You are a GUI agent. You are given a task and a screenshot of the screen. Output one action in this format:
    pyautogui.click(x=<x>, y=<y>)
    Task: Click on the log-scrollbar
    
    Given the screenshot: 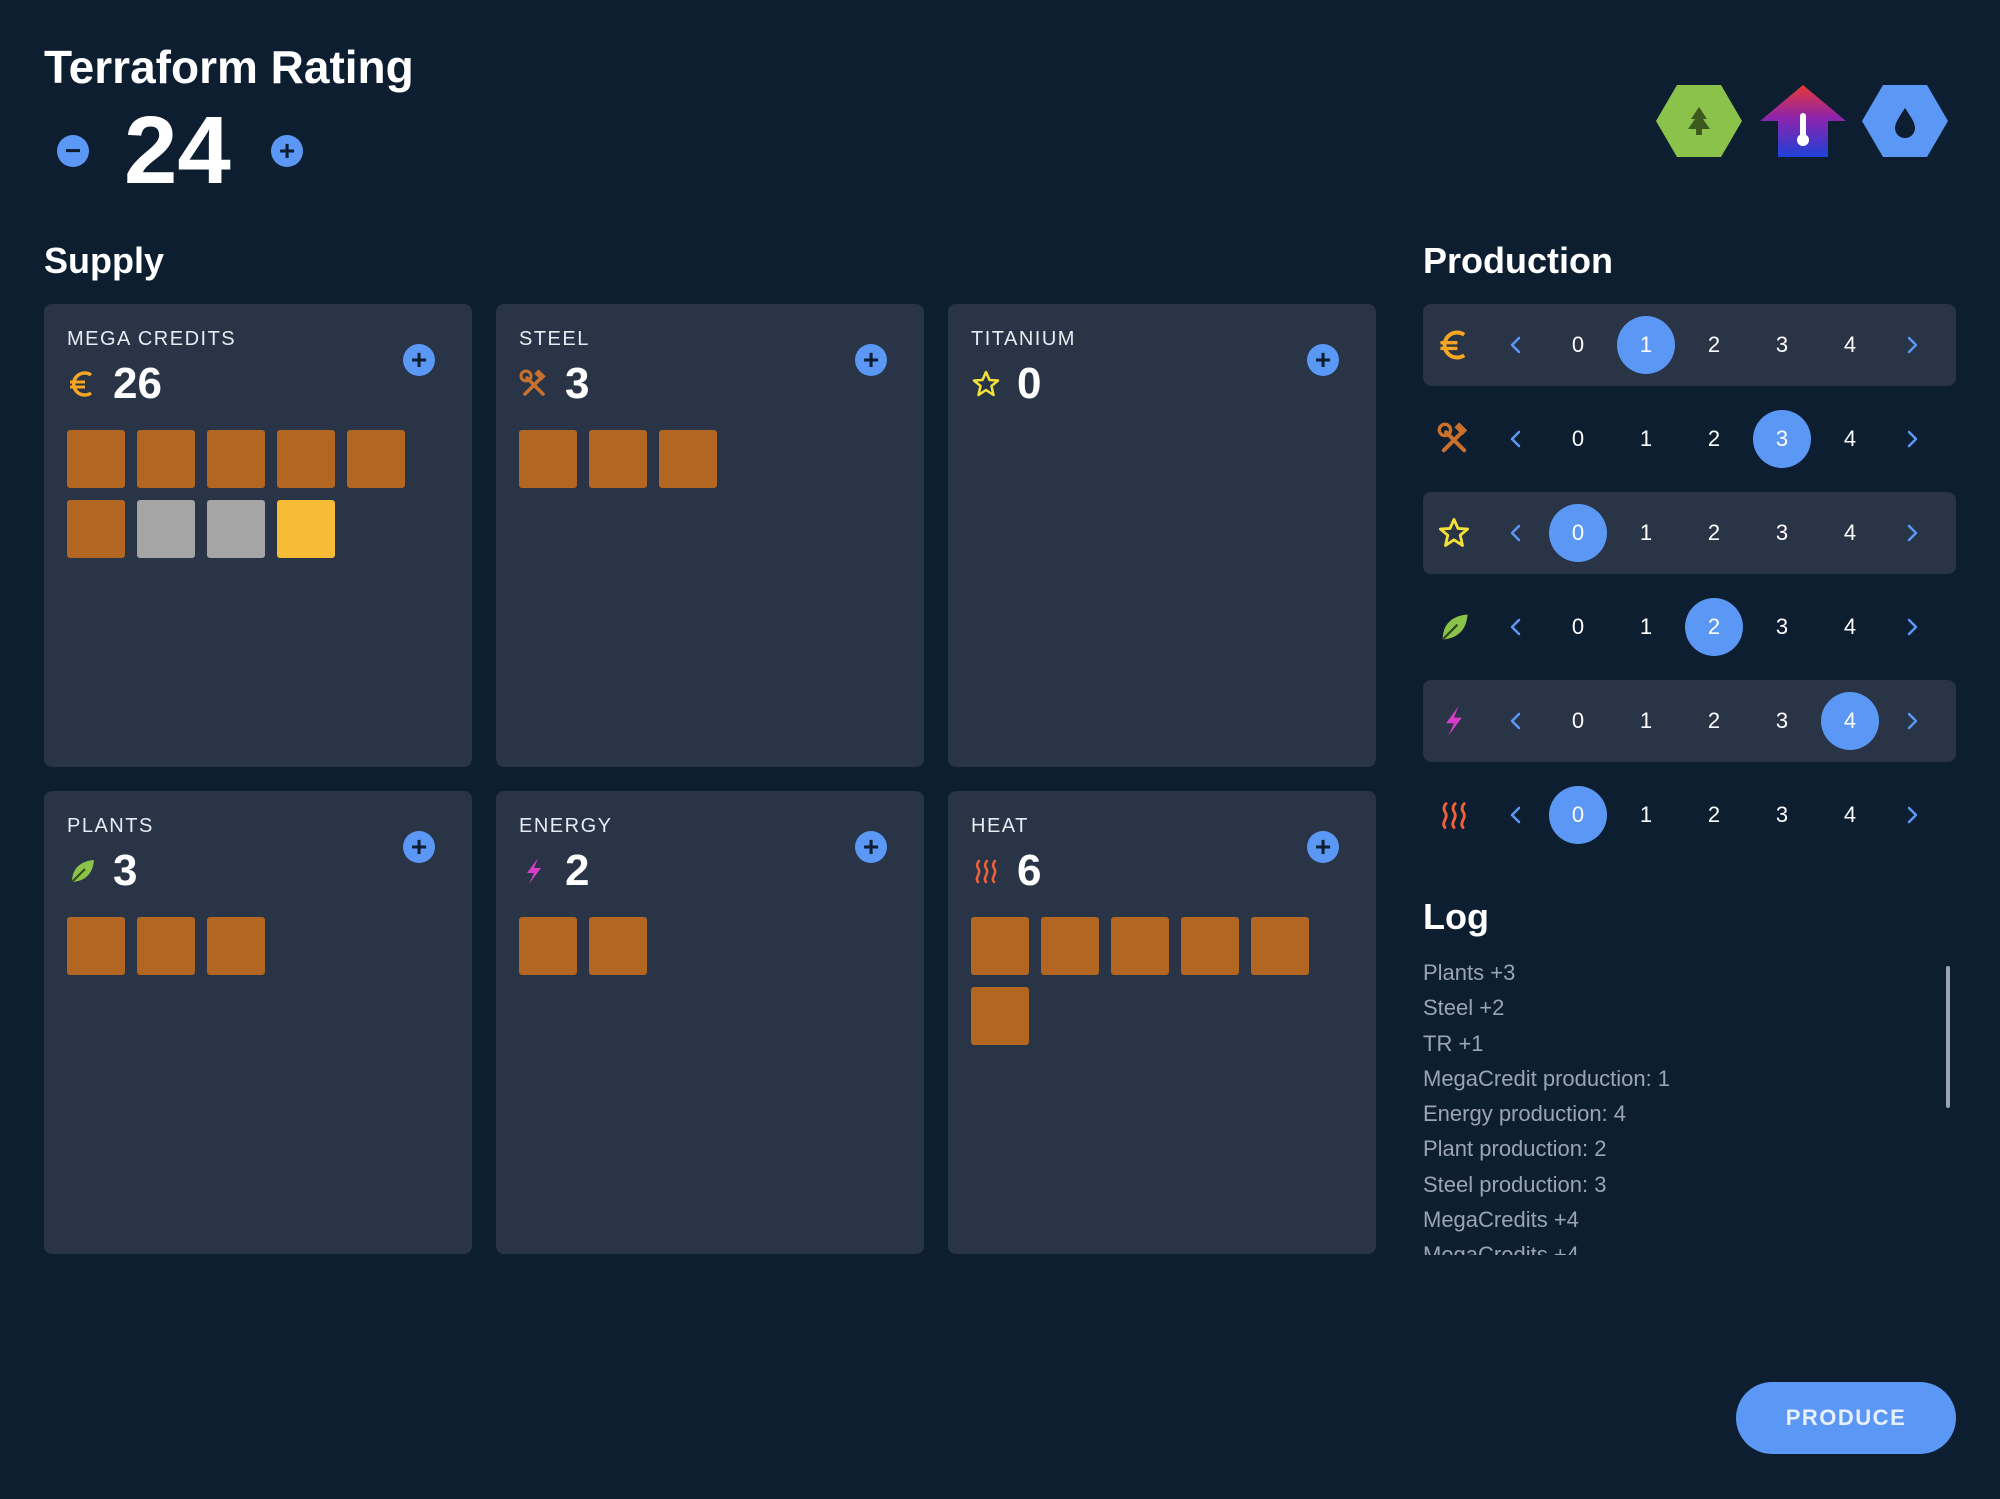 What is the action you would take?
    pyautogui.click(x=1948, y=1037)
    